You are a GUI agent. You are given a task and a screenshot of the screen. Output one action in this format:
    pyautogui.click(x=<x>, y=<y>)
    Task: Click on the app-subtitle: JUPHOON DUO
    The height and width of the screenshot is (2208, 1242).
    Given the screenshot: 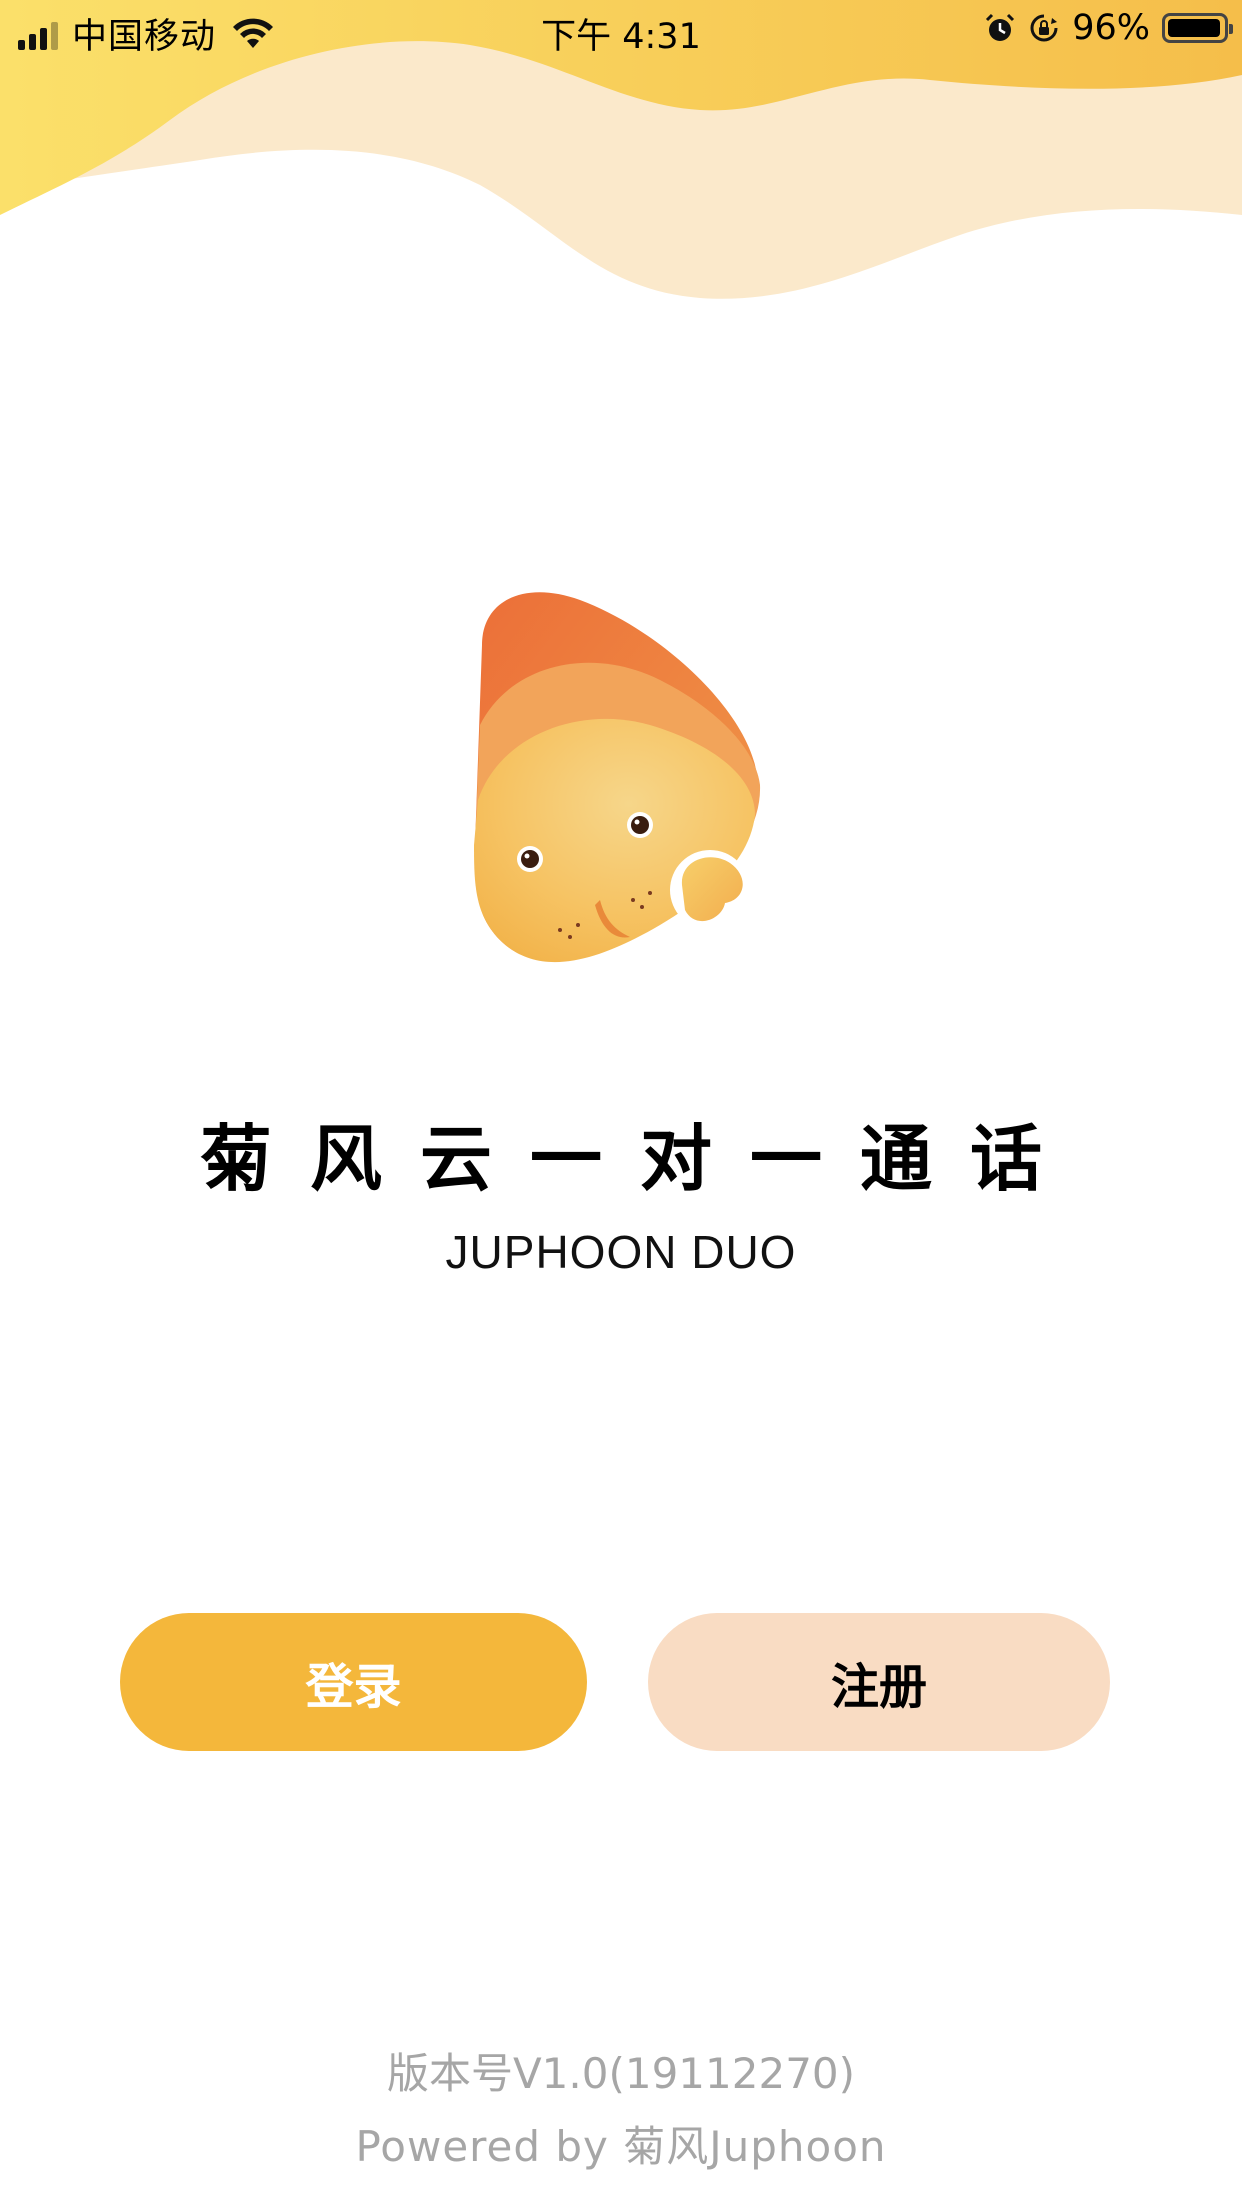 What is the action you would take?
    pyautogui.click(x=621, y=1252)
    